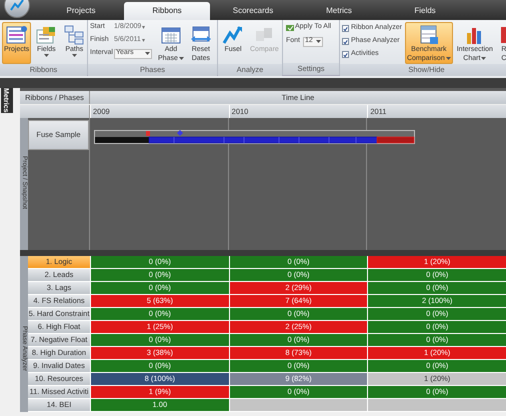 This screenshot has width=506, height=416. What do you see at coordinates (233, 35) in the screenshot?
I see `lightning-arrow-icon` at bounding box center [233, 35].